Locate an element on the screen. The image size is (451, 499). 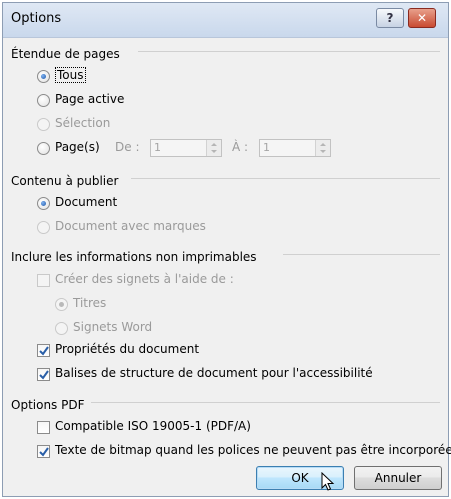
close-icon: ✕ is located at coordinates (422, 18).